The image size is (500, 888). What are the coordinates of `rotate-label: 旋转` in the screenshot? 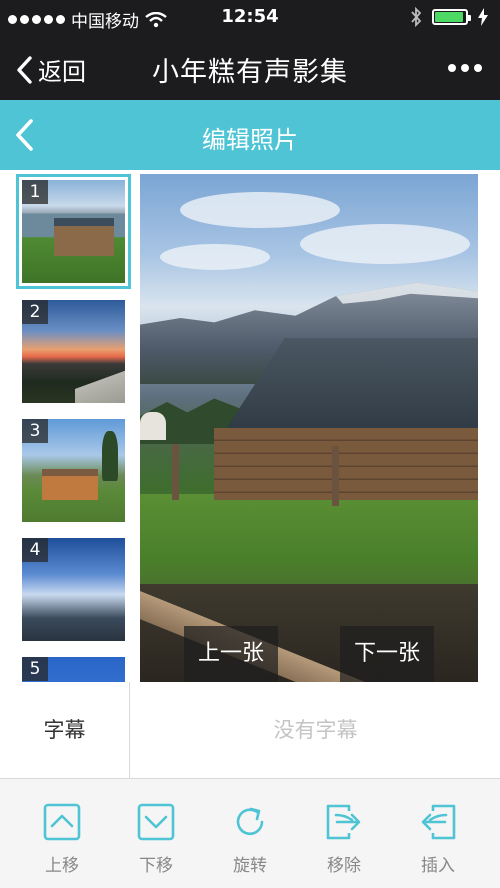 It's located at (250, 866).